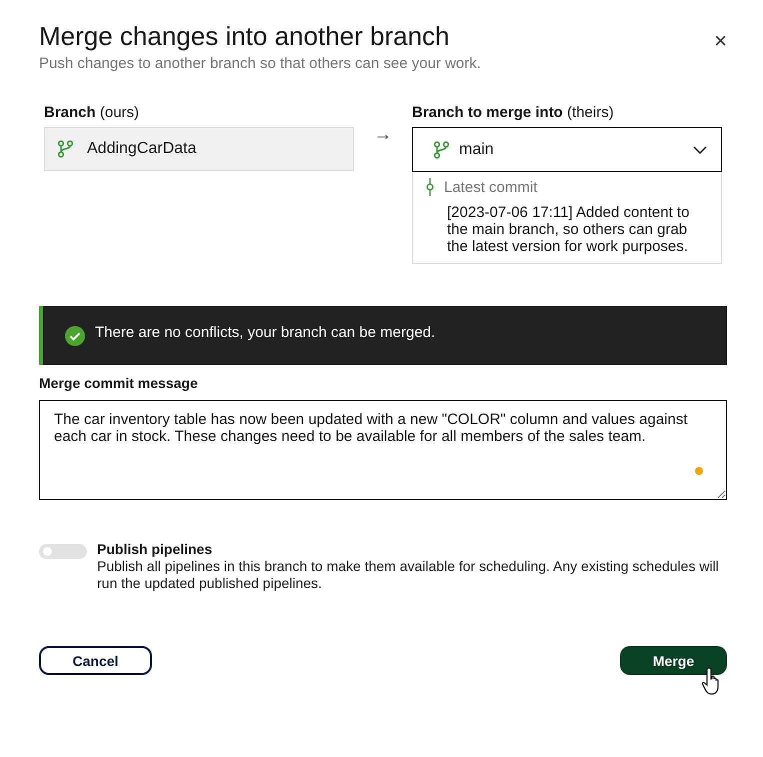  I want to click on branch-field: AddingCarData, so click(199, 149).